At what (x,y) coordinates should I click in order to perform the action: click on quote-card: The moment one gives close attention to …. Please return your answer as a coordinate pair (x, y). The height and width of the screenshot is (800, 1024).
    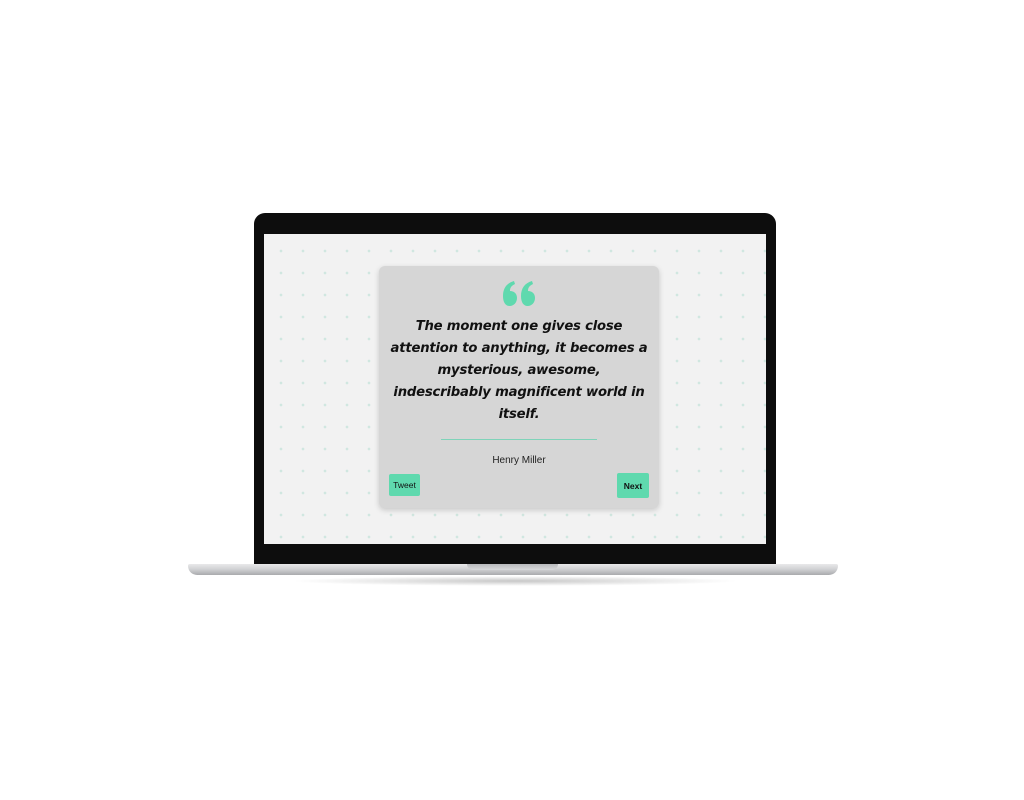
    Looking at the image, I should click on (519, 387).